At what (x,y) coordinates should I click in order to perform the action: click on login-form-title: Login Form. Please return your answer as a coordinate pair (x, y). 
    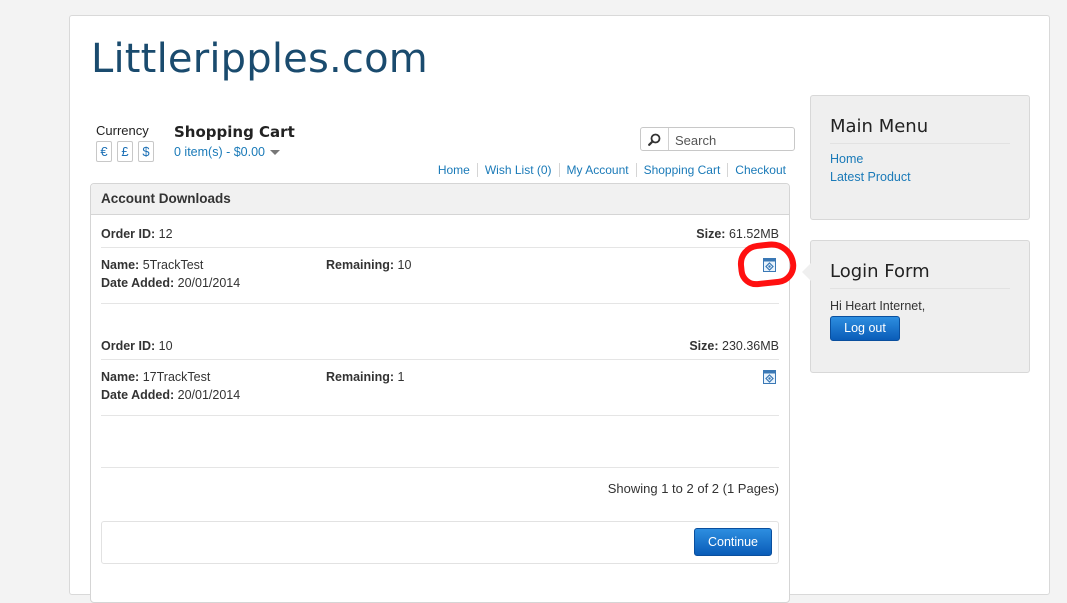
    Looking at the image, I should click on (920, 265).